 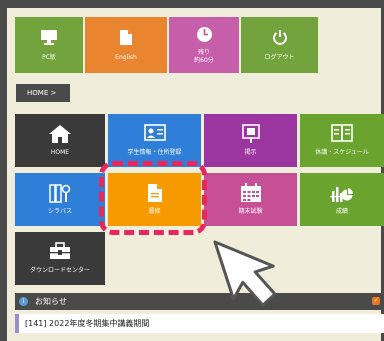 What do you see at coordinates (3, 170) in the screenshot?
I see `window-frame-left` at bounding box center [3, 170].